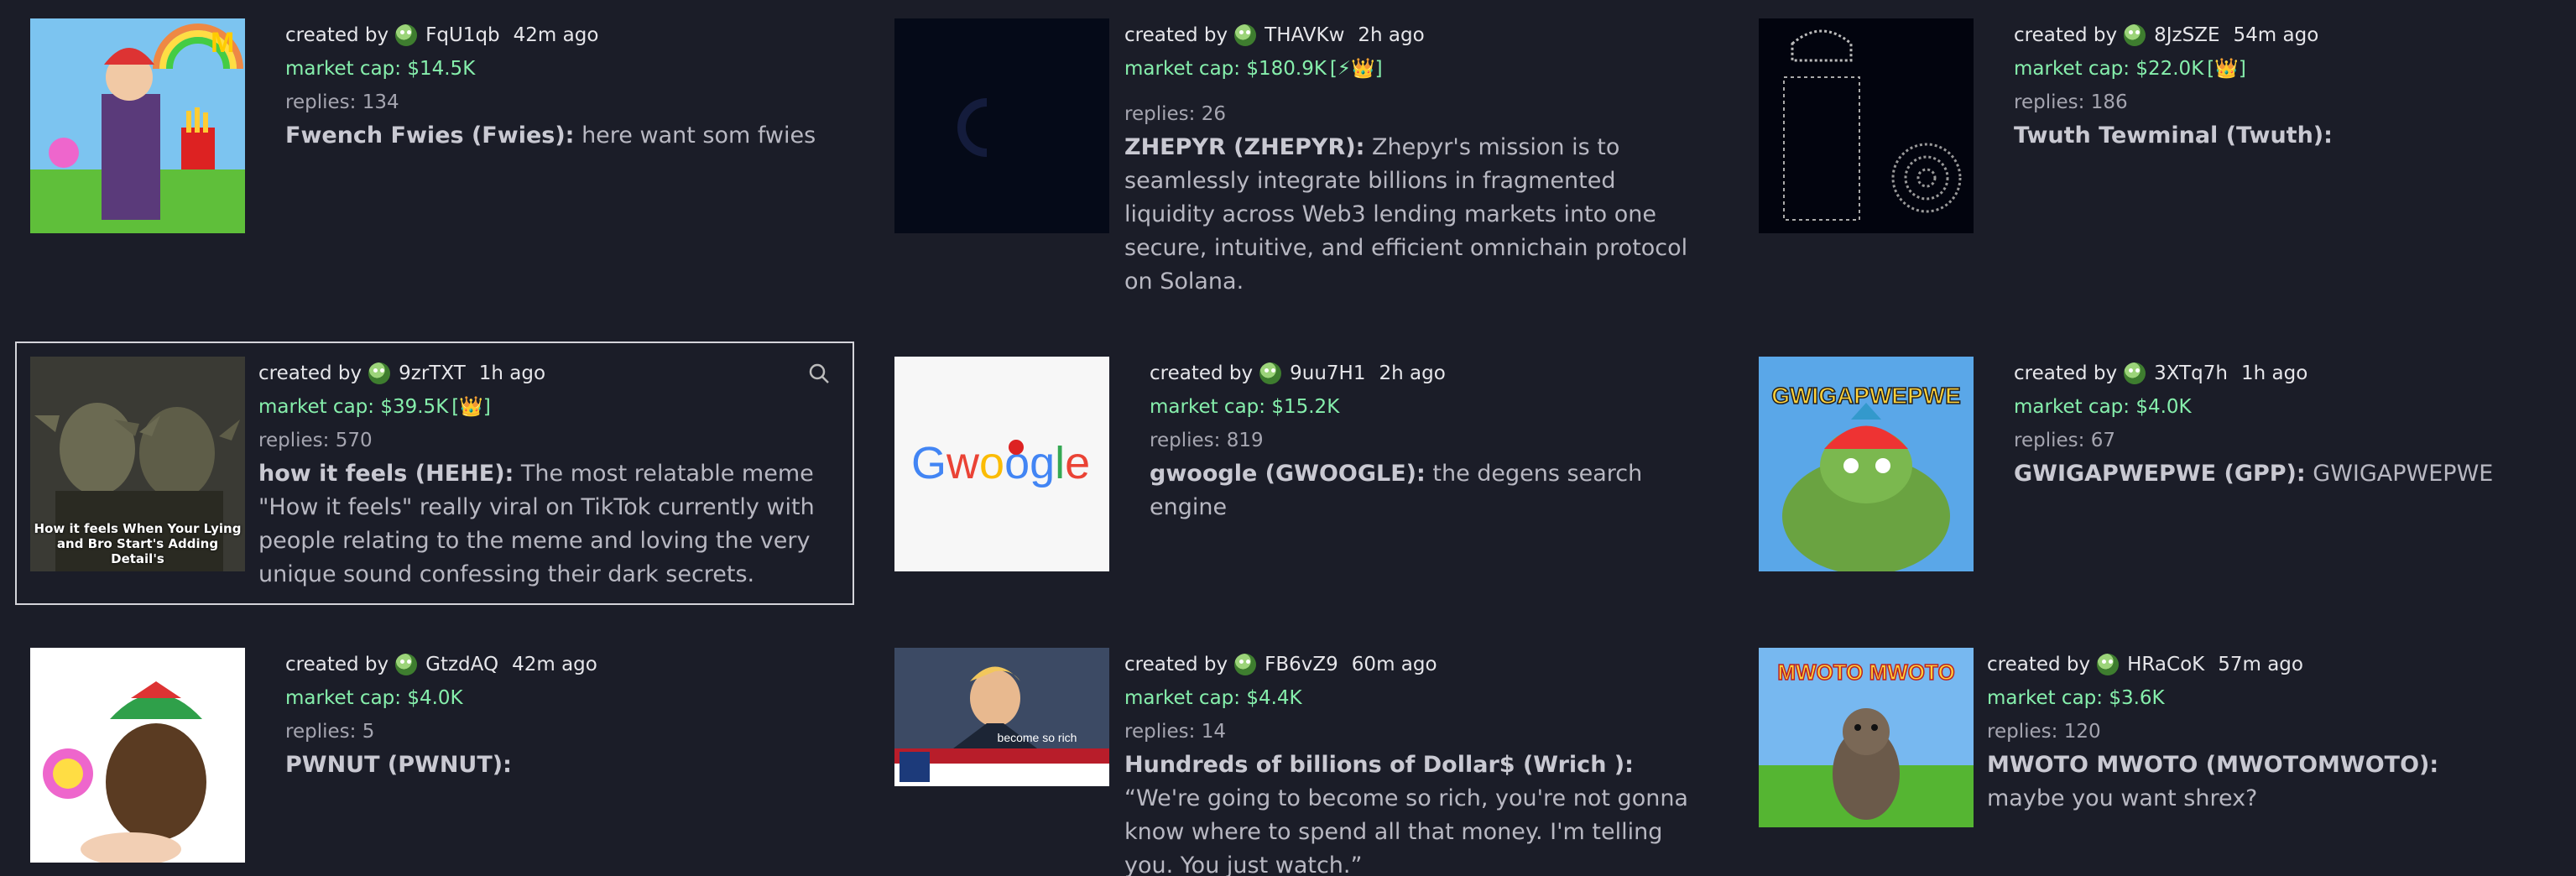 The image size is (2576, 876). I want to click on coin-image: become so rich, so click(1001, 717).